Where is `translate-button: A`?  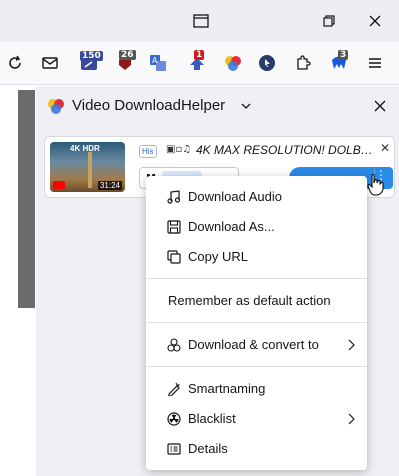
translate-button: A is located at coordinates (158, 63).